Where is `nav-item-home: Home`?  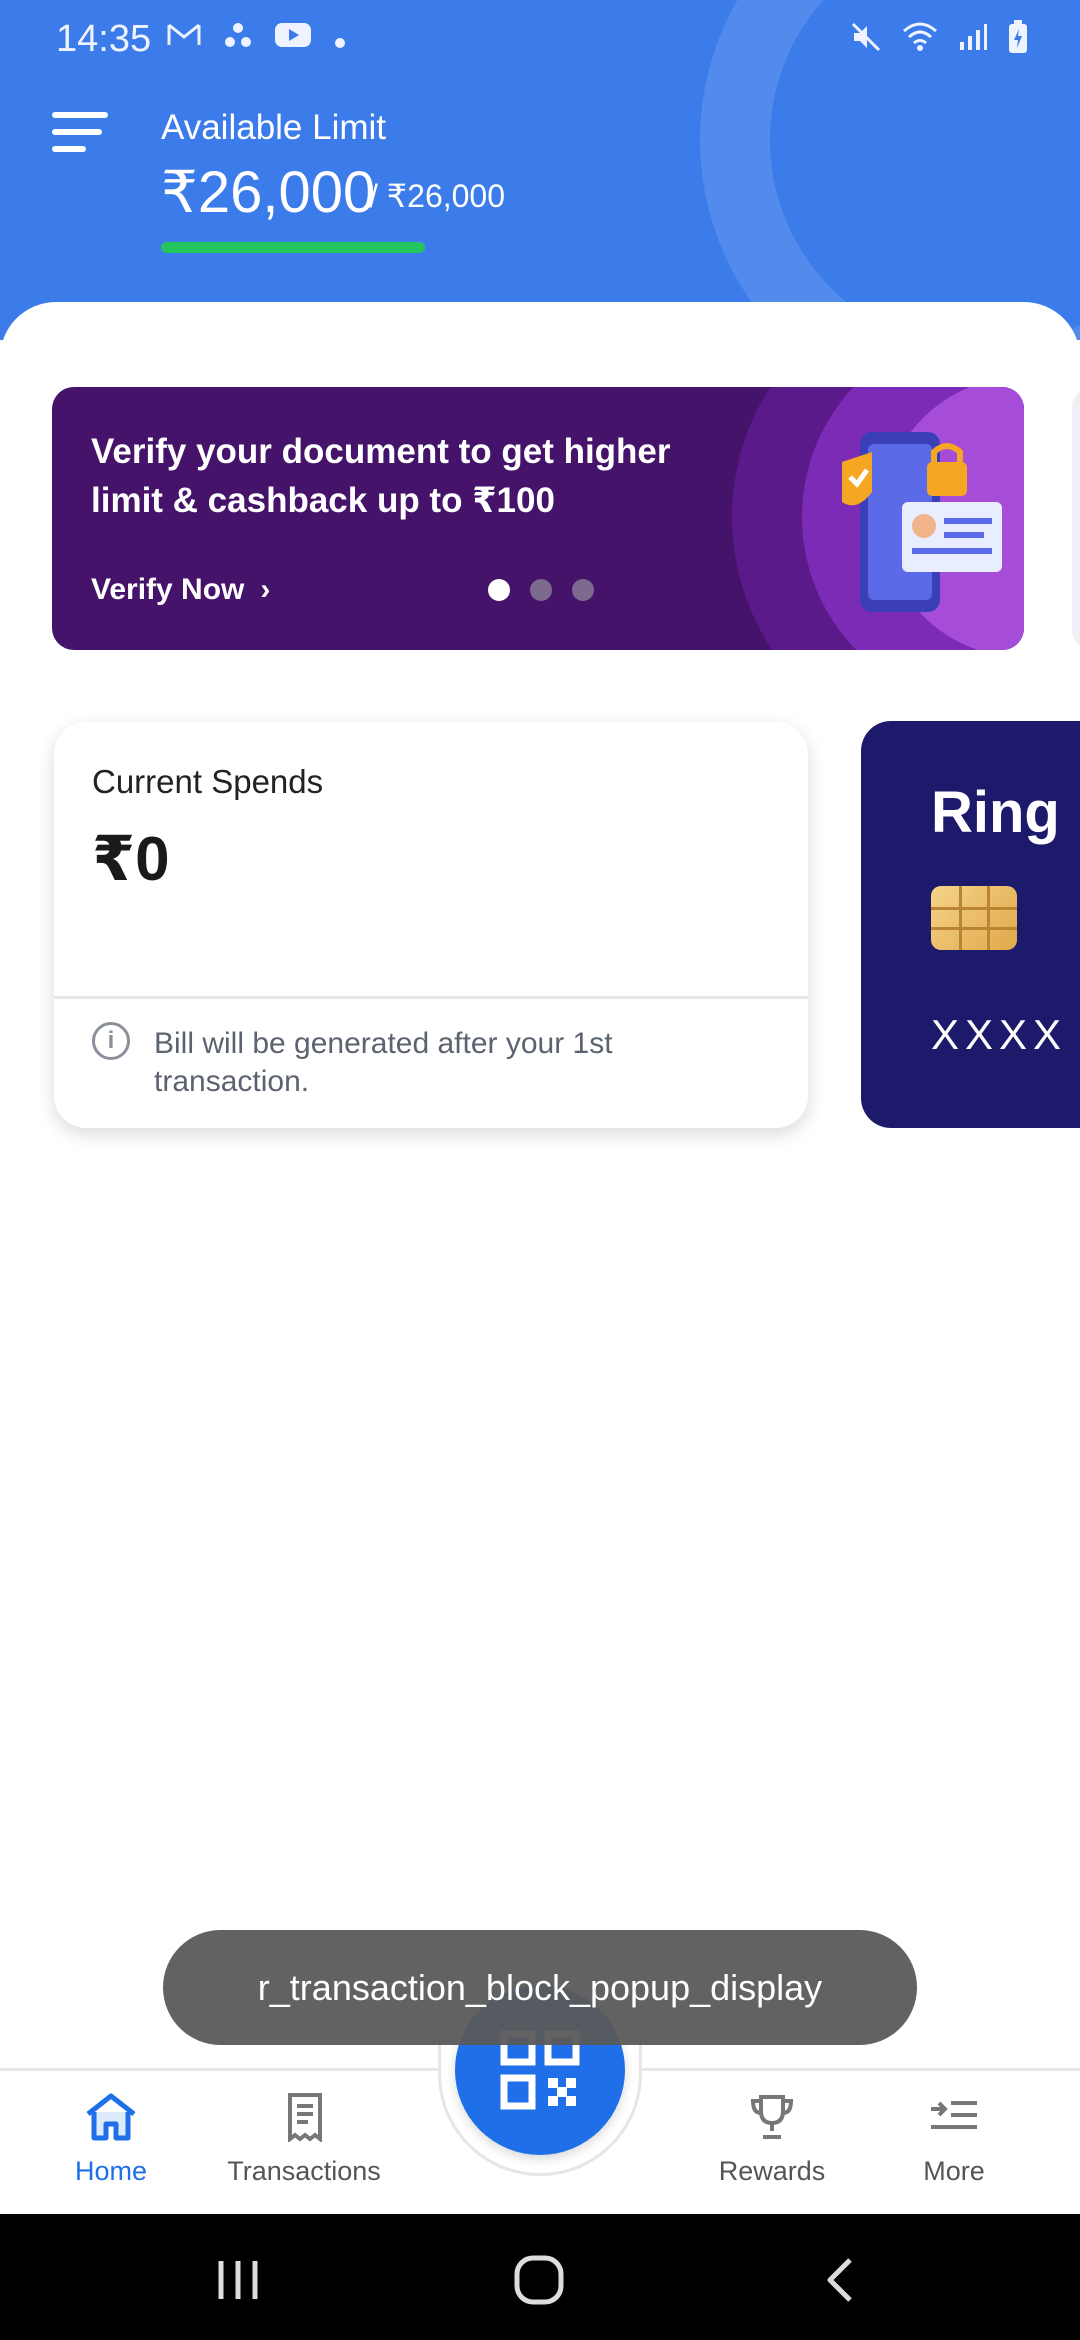 nav-item-home: Home is located at coordinates (111, 2137).